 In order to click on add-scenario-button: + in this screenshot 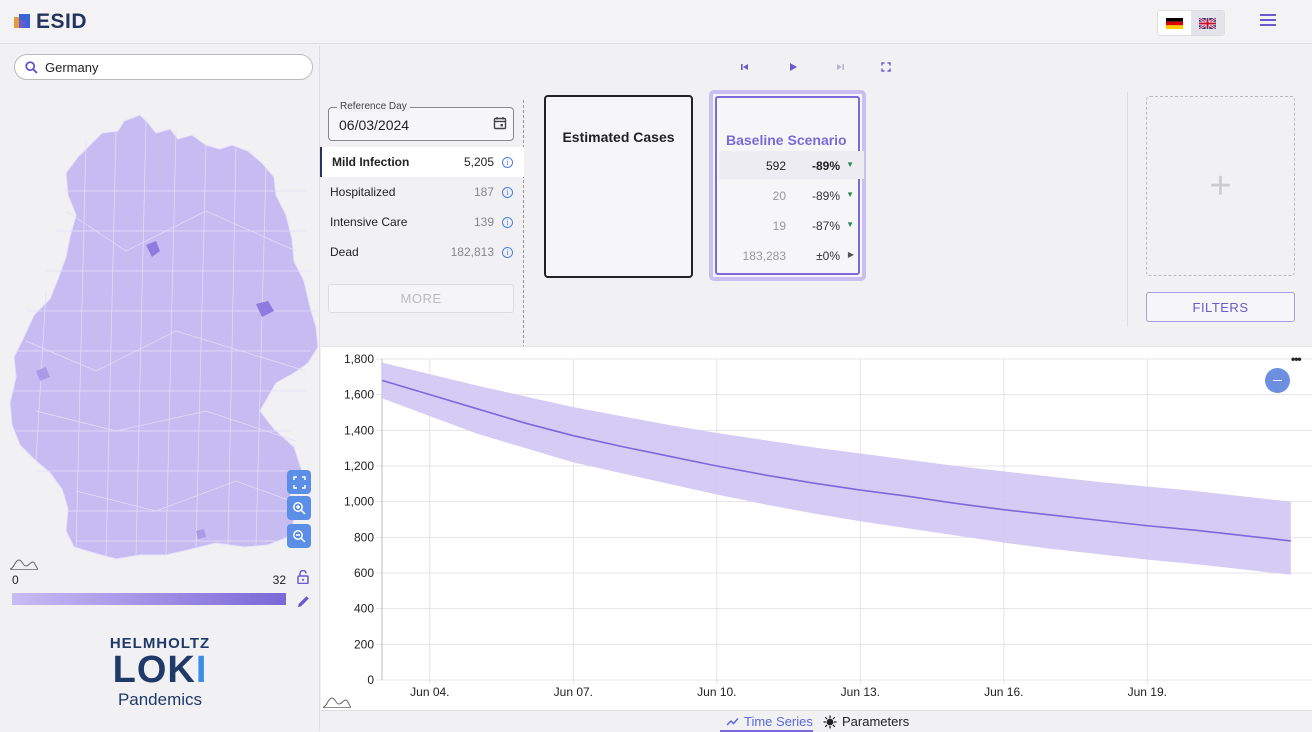, I will do `click(1220, 186)`.